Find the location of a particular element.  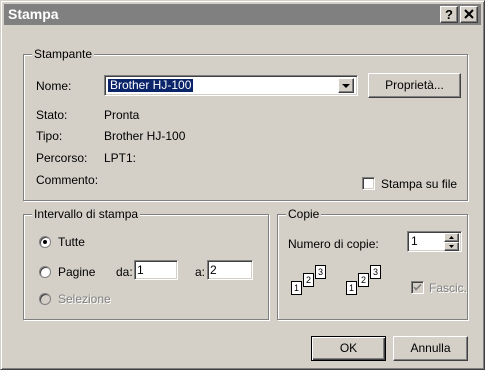

cancel-button: Annulla is located at coordinates (430, 348).